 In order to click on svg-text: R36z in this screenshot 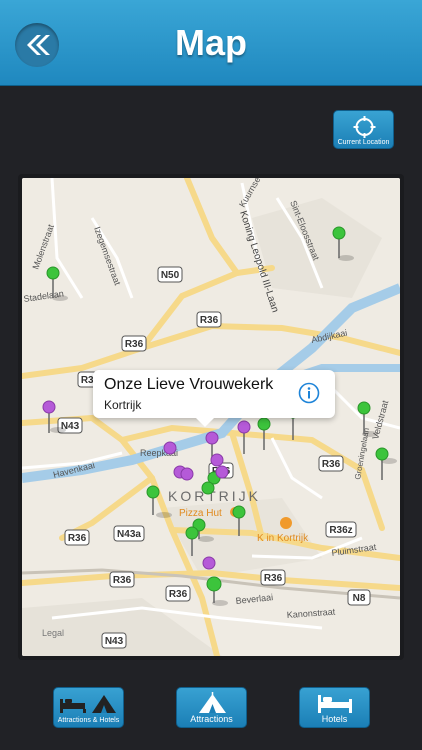, I will do `click(340, 530)`.